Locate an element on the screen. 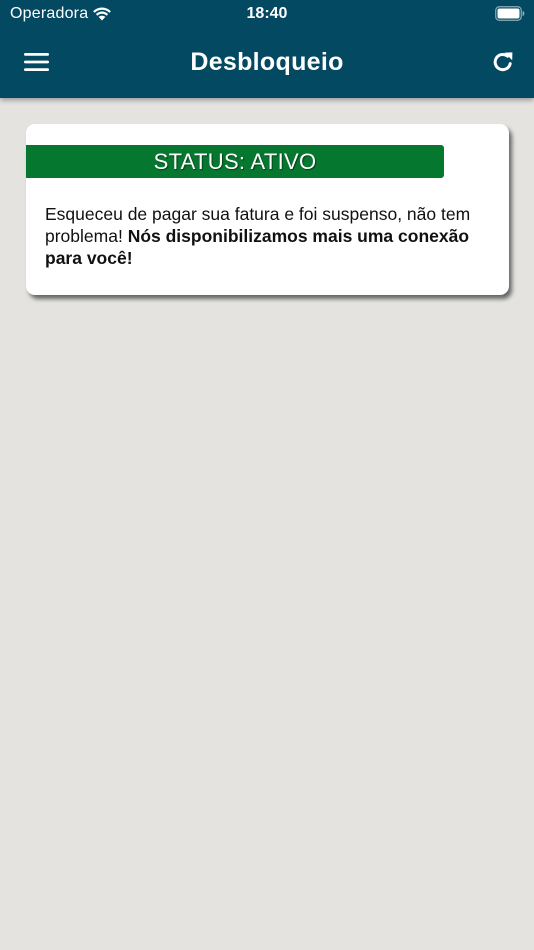 This screenshot has height=950, width=534. status-badge: STATUS: ATIVO is located at coordinates (235, 161).